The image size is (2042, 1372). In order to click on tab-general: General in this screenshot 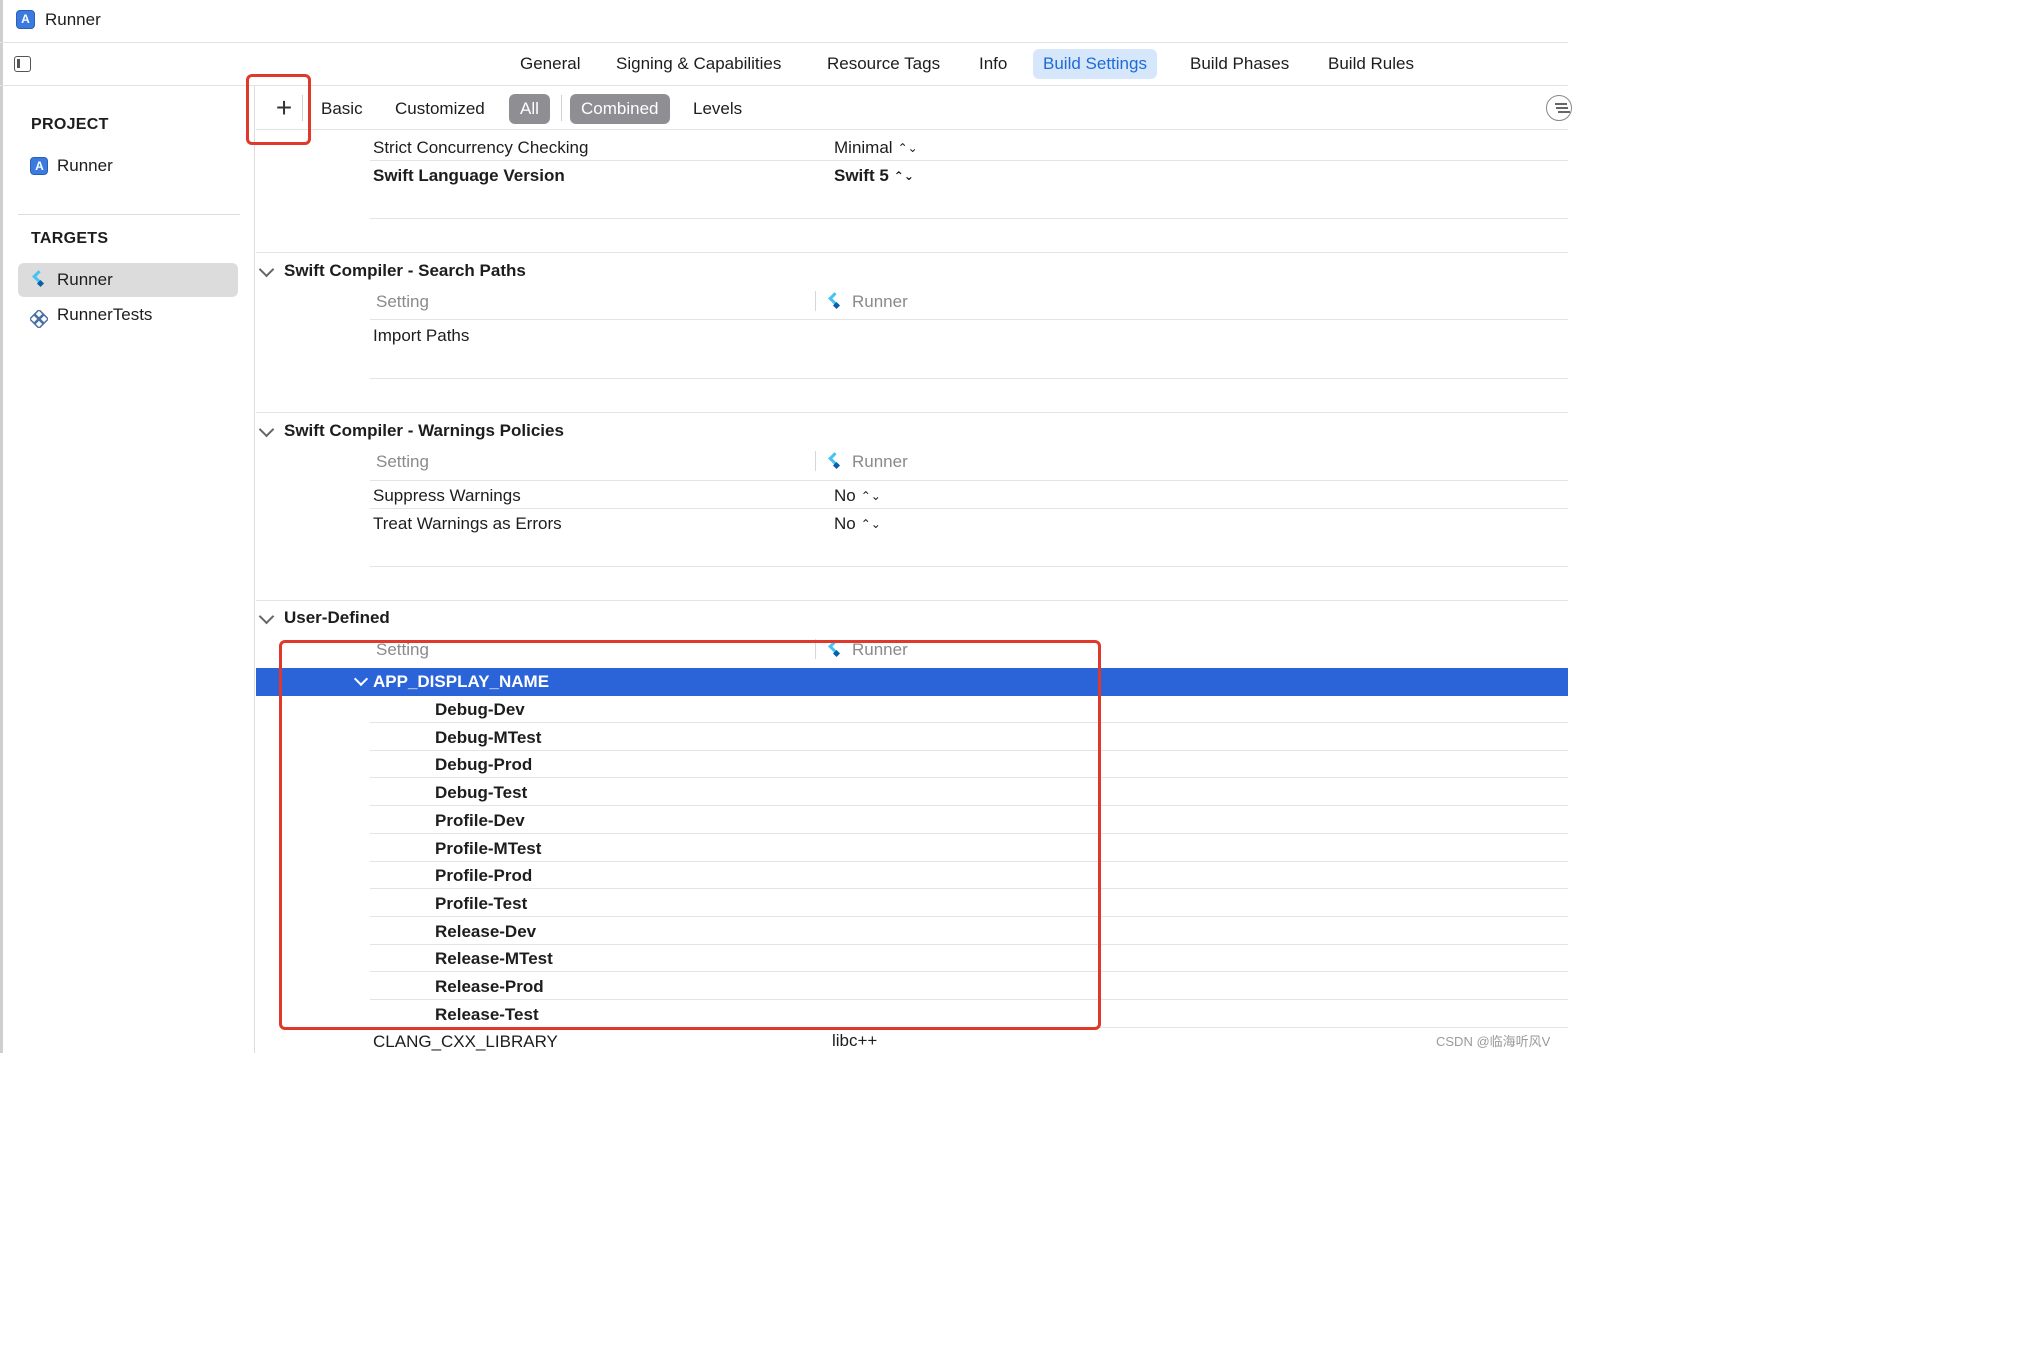, I will do `click(550, 64)`.